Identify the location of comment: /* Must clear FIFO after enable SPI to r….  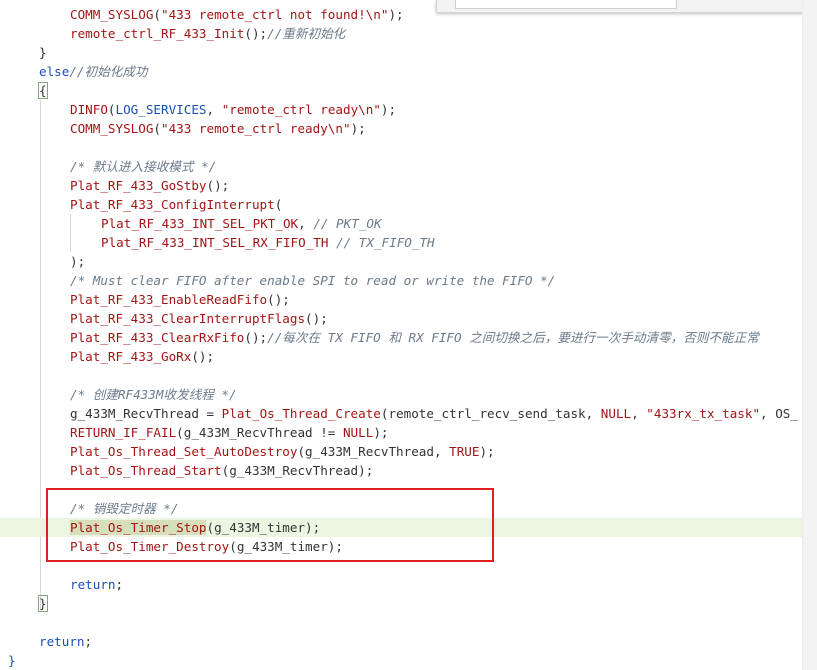
(313, 280).